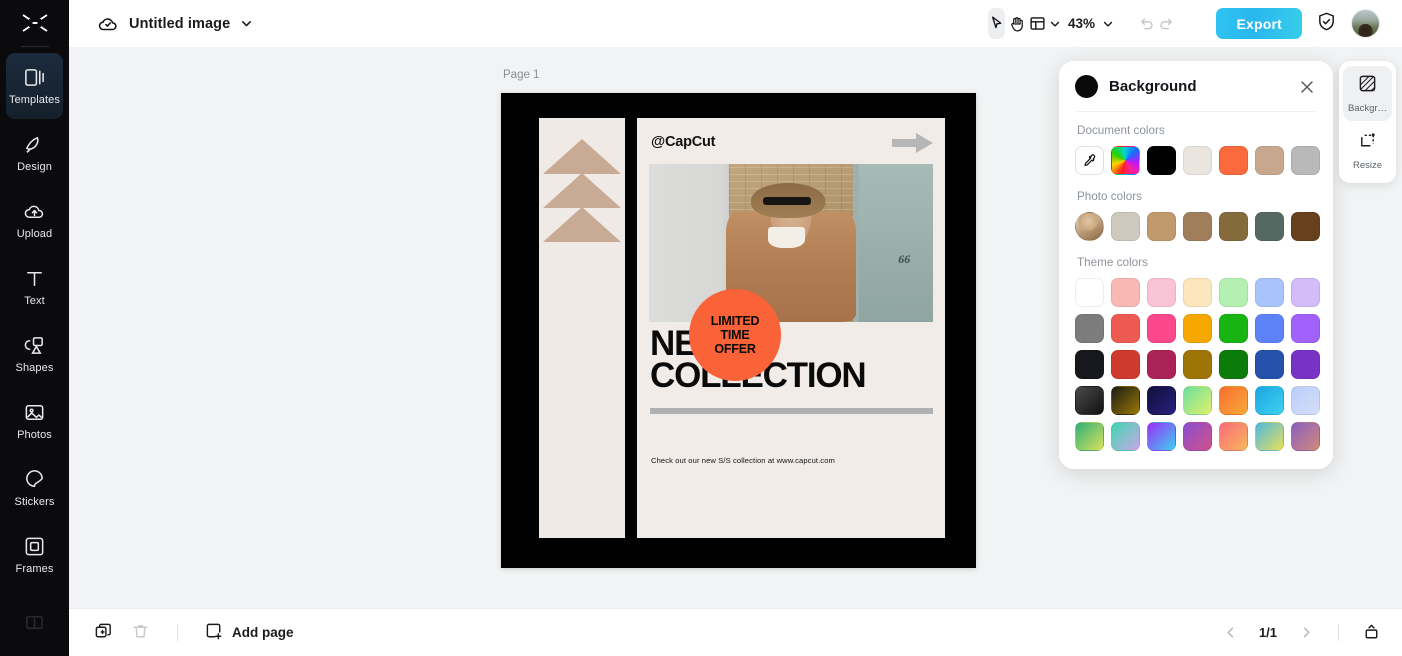 The width and height of the screenshot is (1402, 656). I want to click on current-background-swatch, so click(1086, 86).